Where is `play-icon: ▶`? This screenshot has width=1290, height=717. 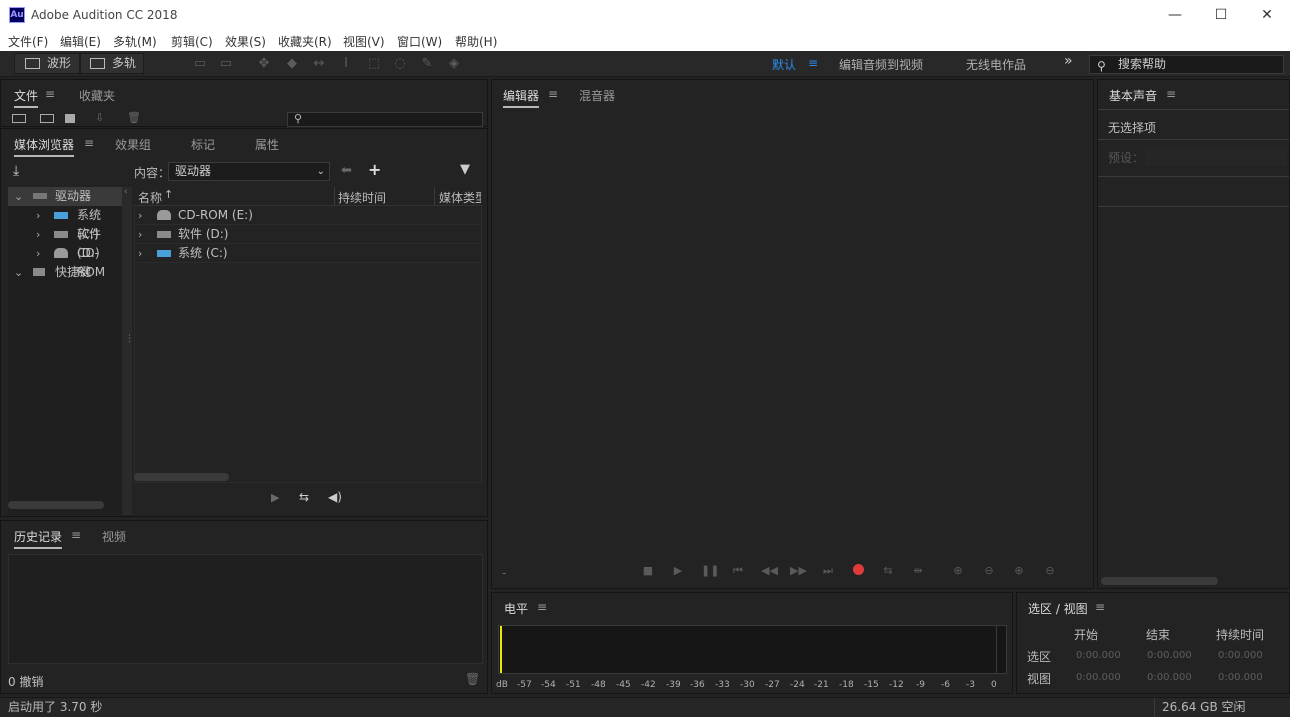
play-icon: ▶ is located at coordinates (678, 570).